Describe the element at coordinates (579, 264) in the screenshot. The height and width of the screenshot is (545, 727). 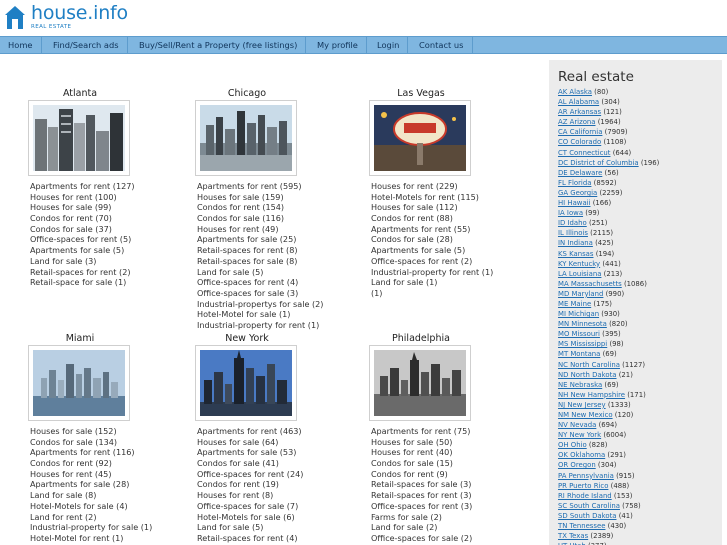
I see `state-link: KY Kentucky` at that location.